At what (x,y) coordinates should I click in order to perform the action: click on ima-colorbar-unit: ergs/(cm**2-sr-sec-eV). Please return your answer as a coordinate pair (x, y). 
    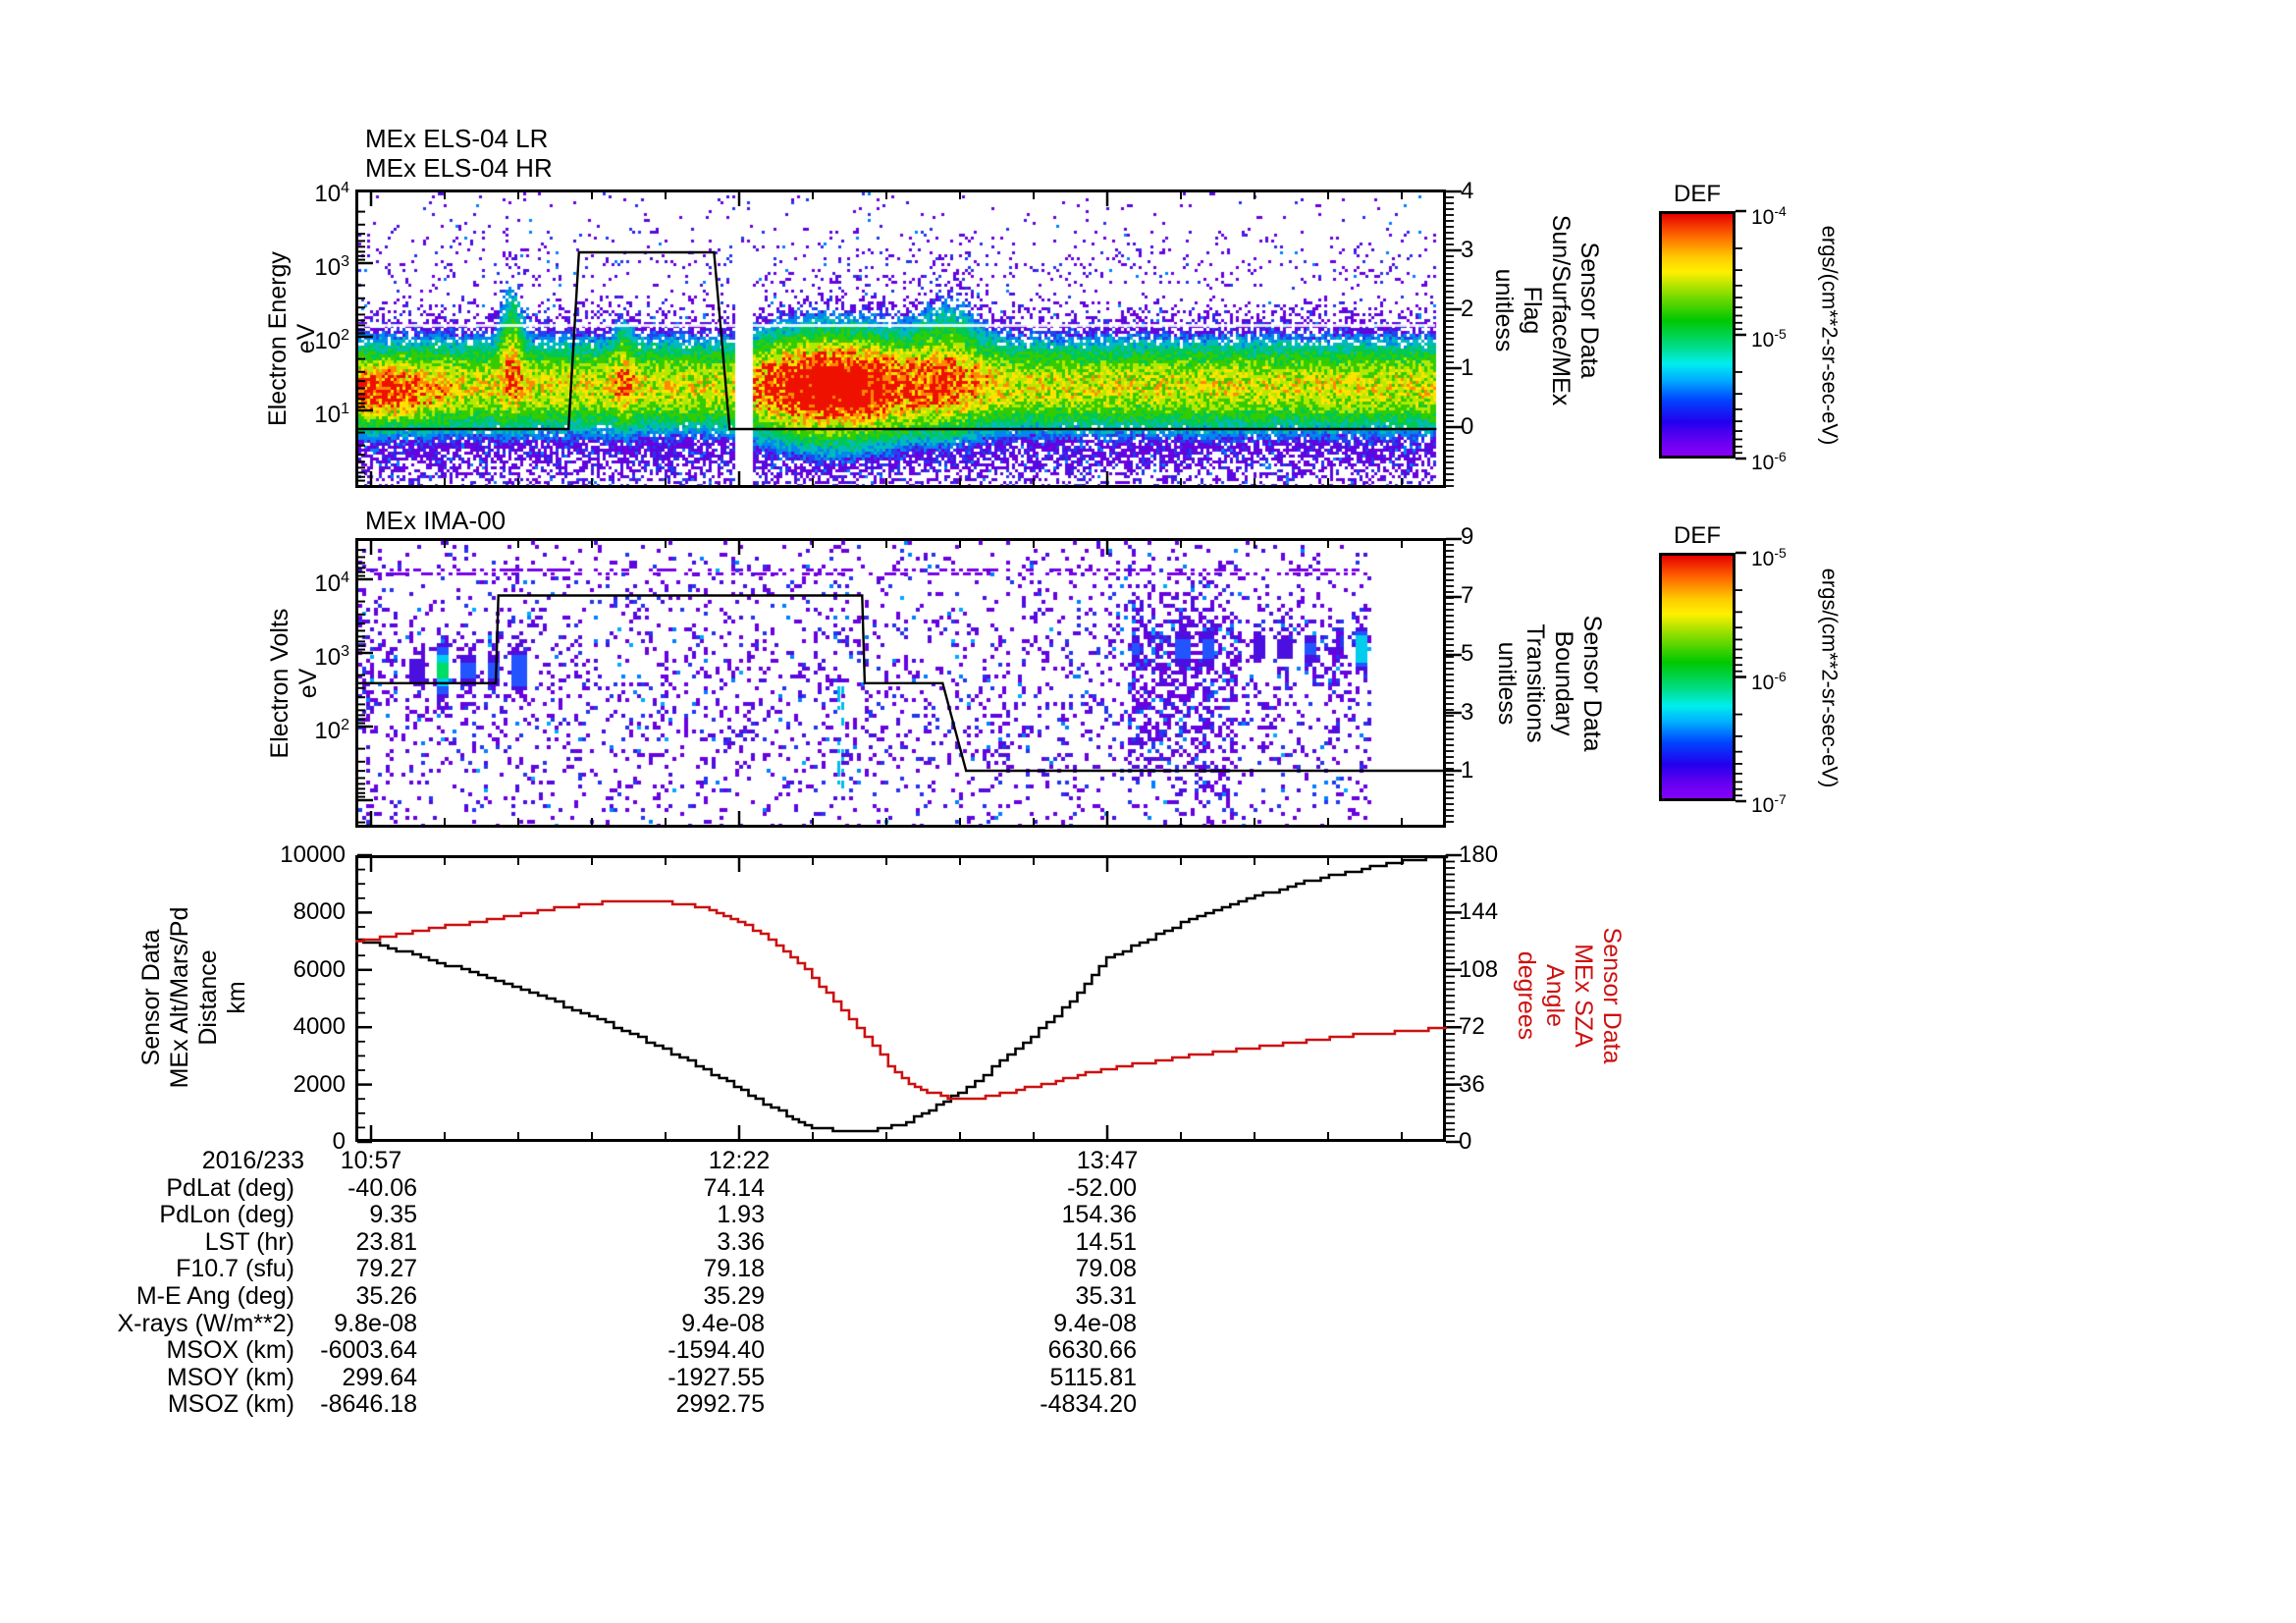
    Looking at the image, I should click on (1830, 678).